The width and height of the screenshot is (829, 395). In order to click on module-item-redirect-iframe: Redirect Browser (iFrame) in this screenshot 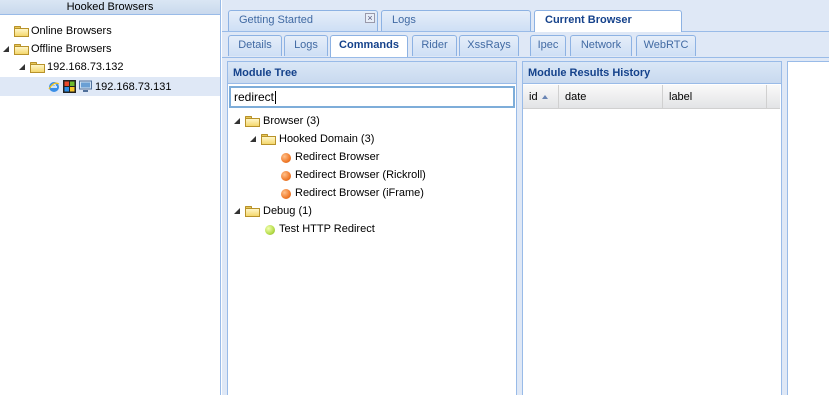, I will do `click(372, 193)`.